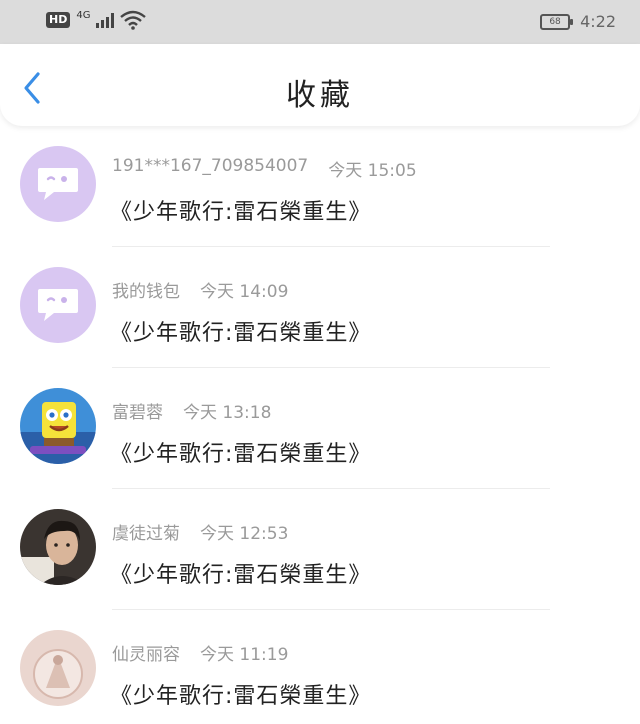  Describe the element at coordinates (372, 171) in the screenshot. I see `item-time: 今天 15:05` at that location.